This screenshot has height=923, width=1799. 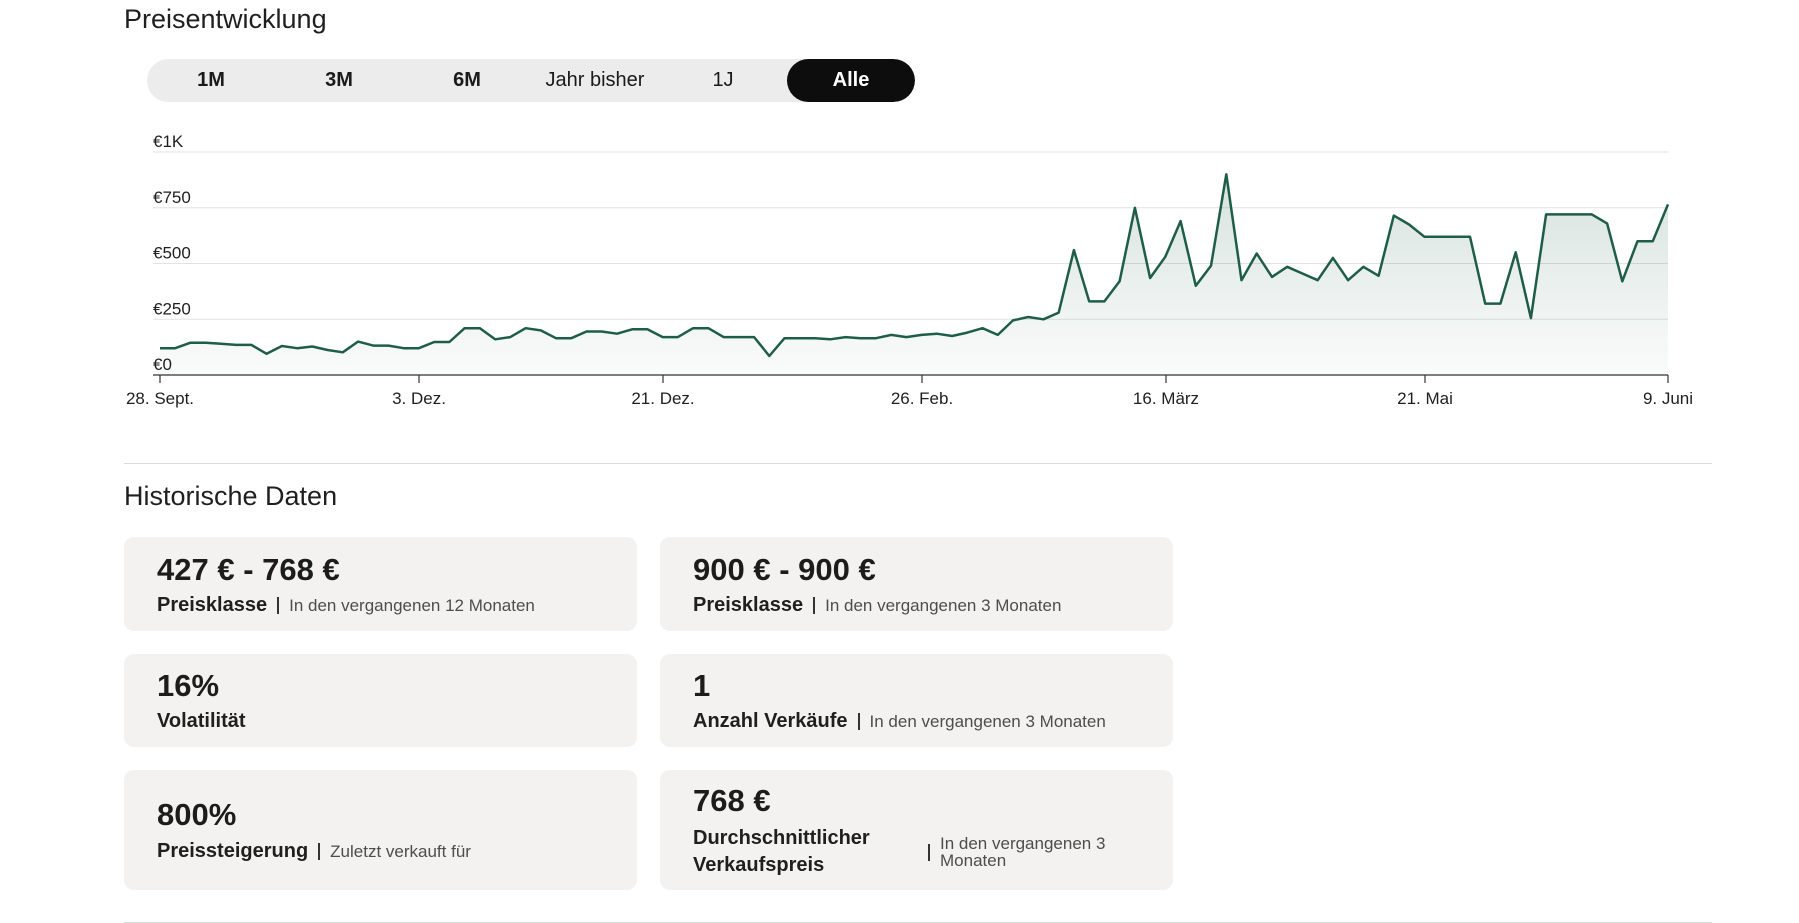 What do you see at coordinates (380, 700) in the screenshot?
I see `stat-card-volatility: 16% Volatilität` at bounding box center [380, 700].